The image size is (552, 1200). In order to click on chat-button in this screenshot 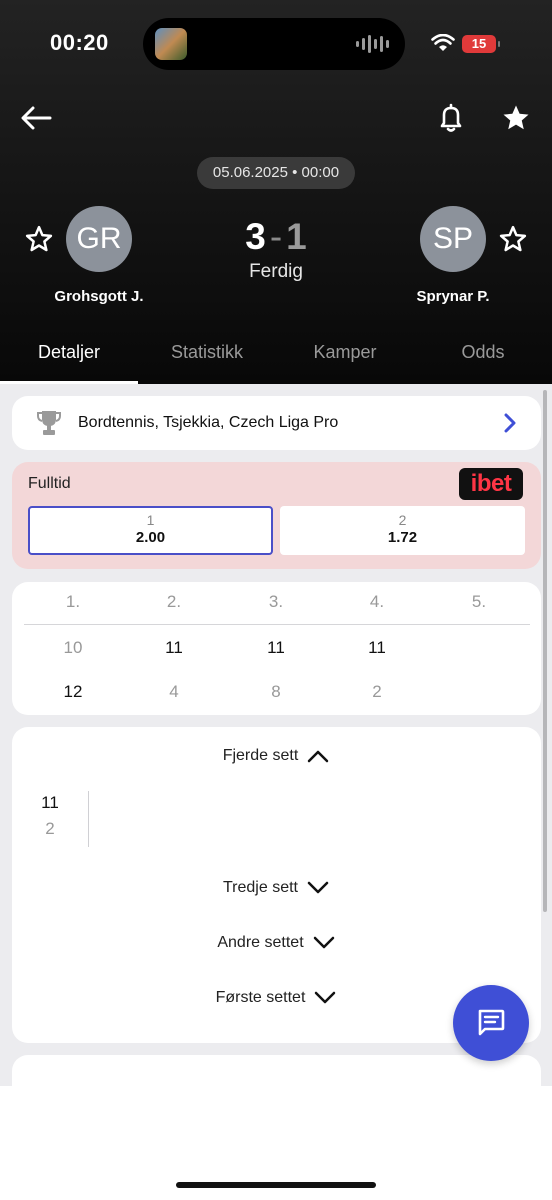, I will do `click(491, 1023)`.